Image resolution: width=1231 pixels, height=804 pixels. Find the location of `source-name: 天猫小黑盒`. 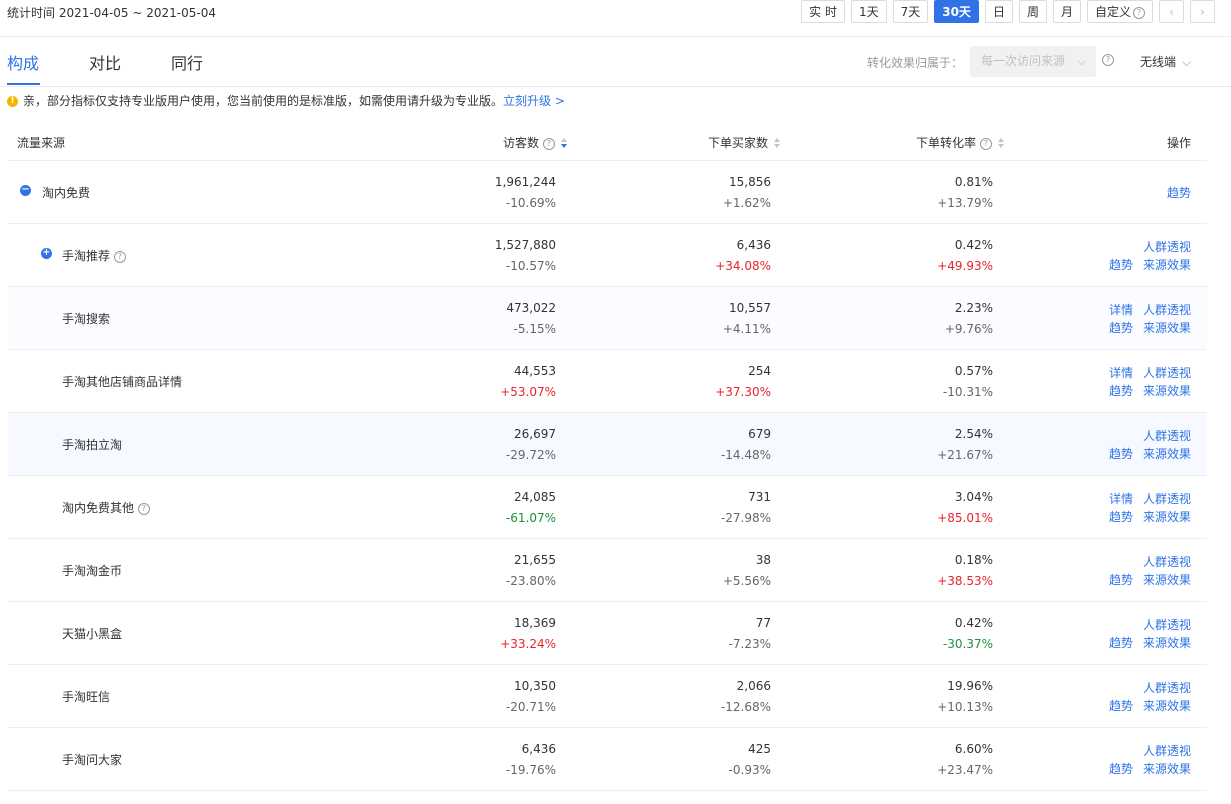

source-name: 天猫小黑盒 is located at coordinates (92, 633).